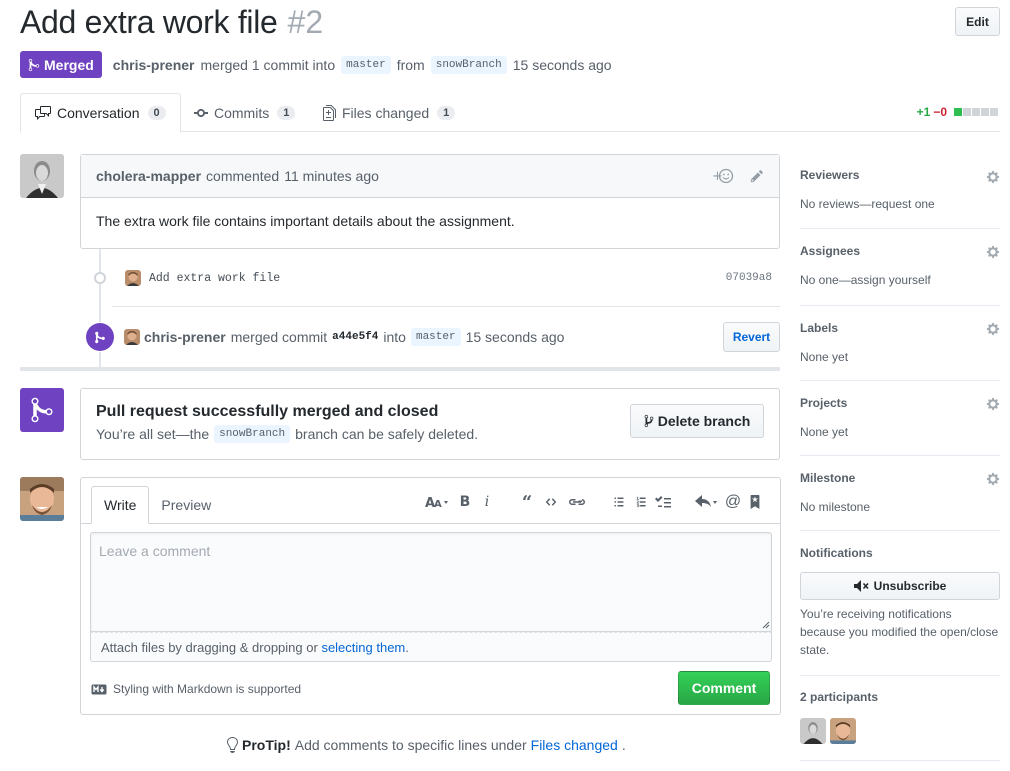 The image size is (1010, 771). Describe the element at coordinates (42, 176) in the screenshot. I see `cholera-mapper-avatar` at that location.